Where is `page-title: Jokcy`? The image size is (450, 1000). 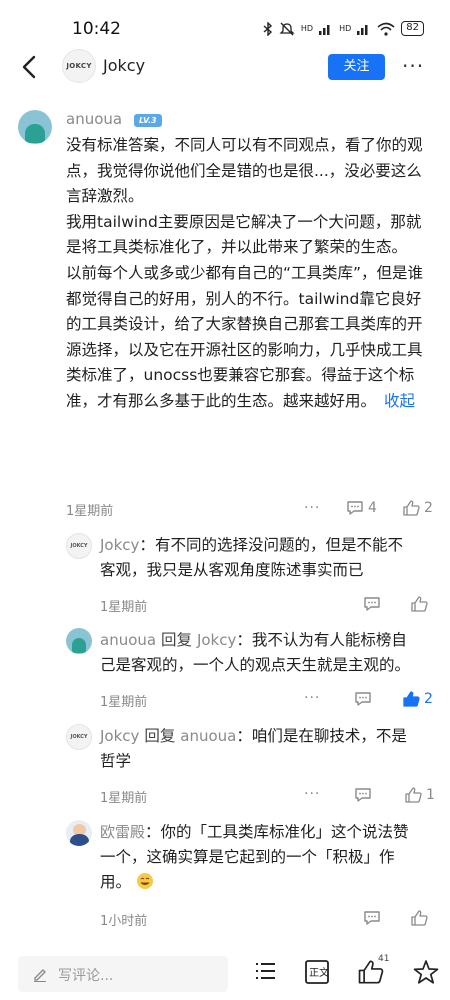 page-title: Jokcy is located at coordinates (124, 65).